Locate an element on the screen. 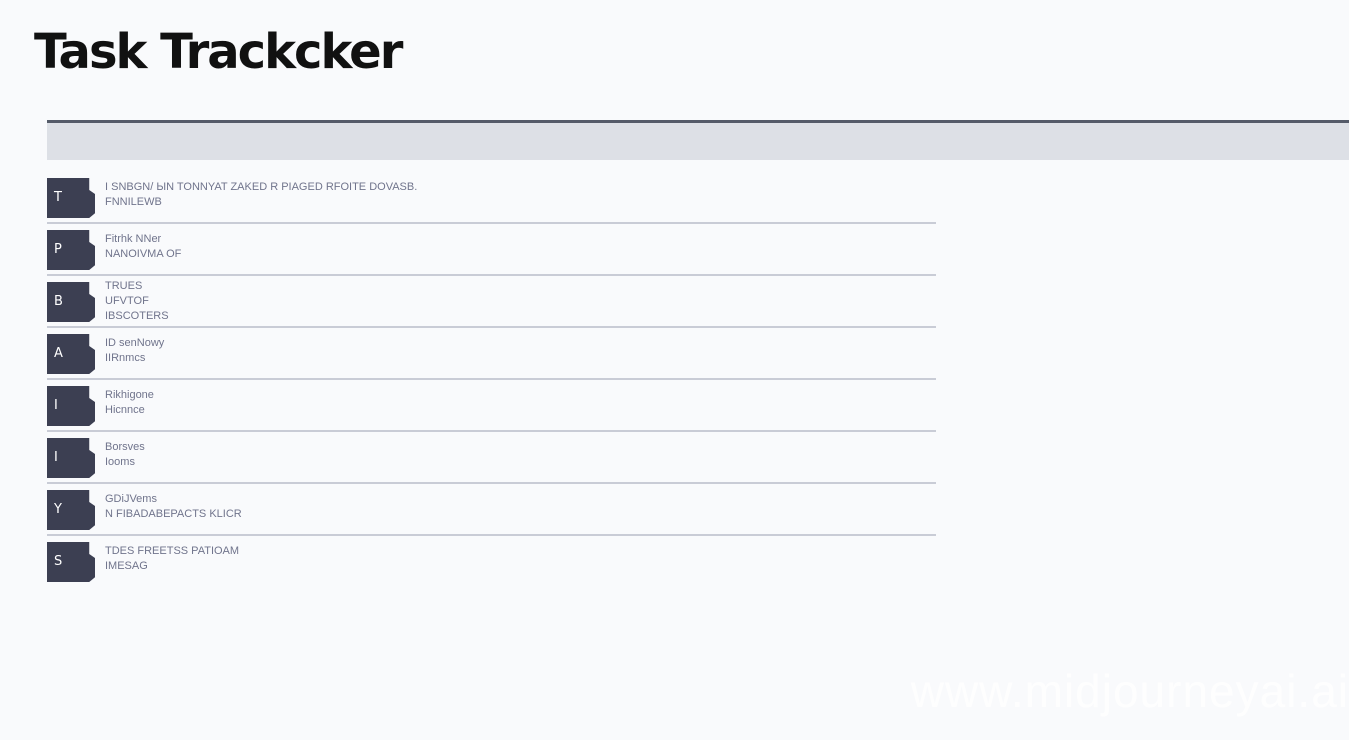  task-title: ID senNowy is located at coordinates (135, 343).